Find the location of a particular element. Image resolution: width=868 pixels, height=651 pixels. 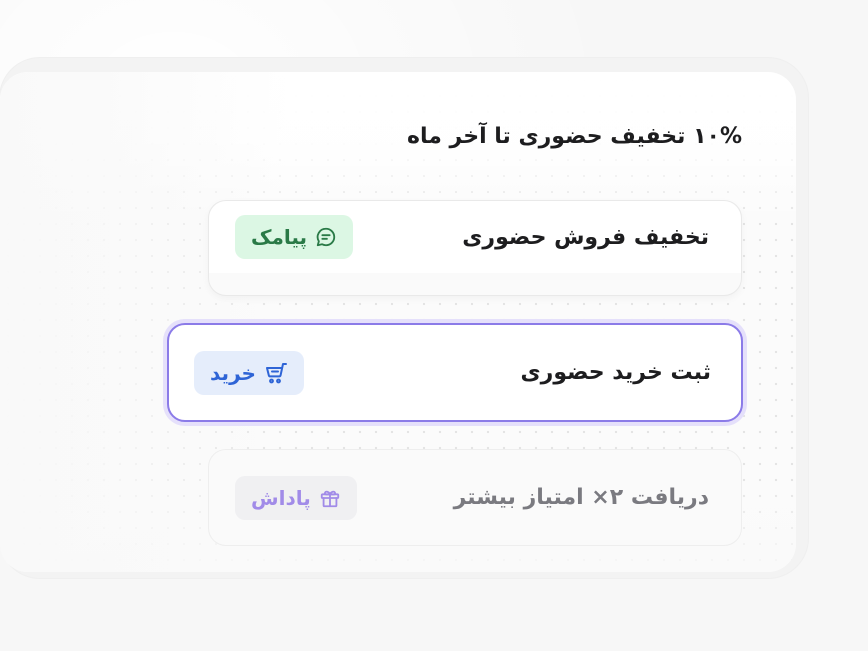

step-label-purchase: ثبت خرید حضوری is located at coordinates (615, 372).